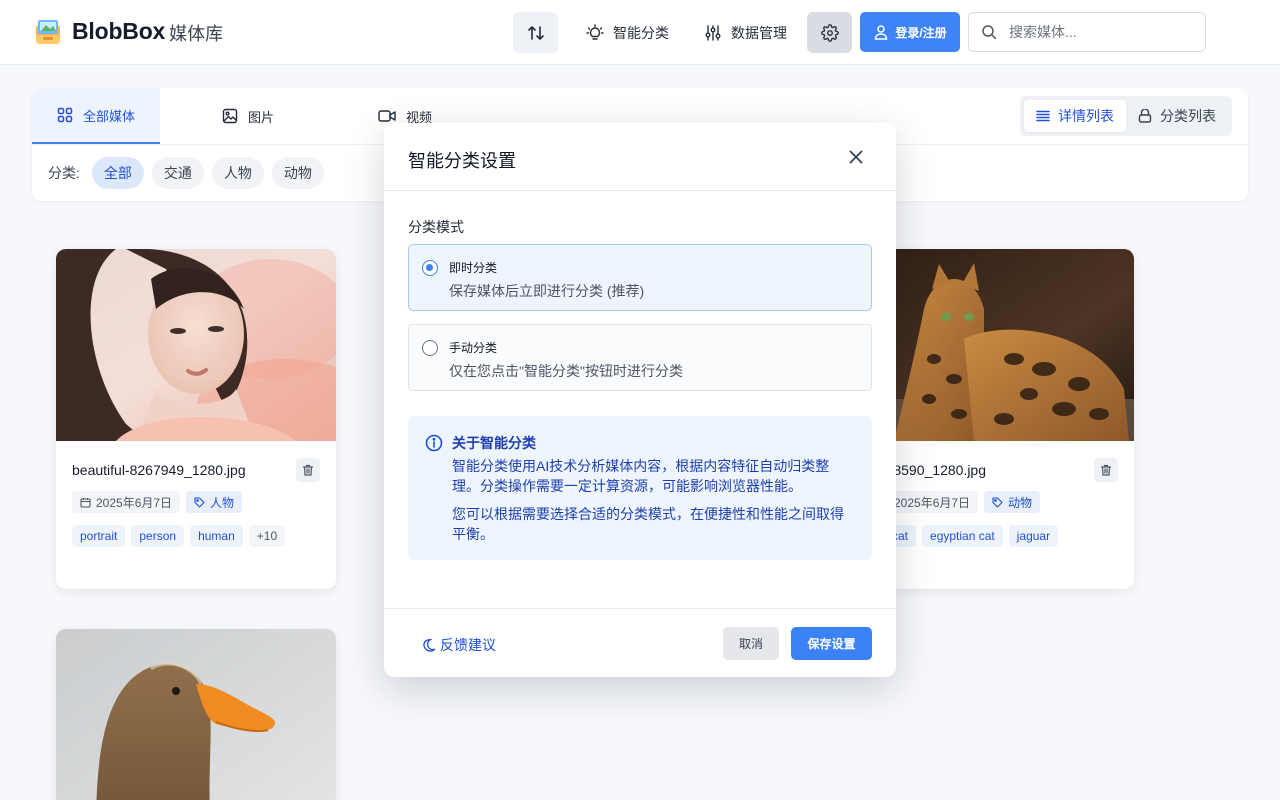 Image resolution: width=1280 pixels, height=800 pixels. What do you see at coordinates (473, 268) in the screenshot?
I see `option-title: 即时分类` at bounding box center [473, 268].